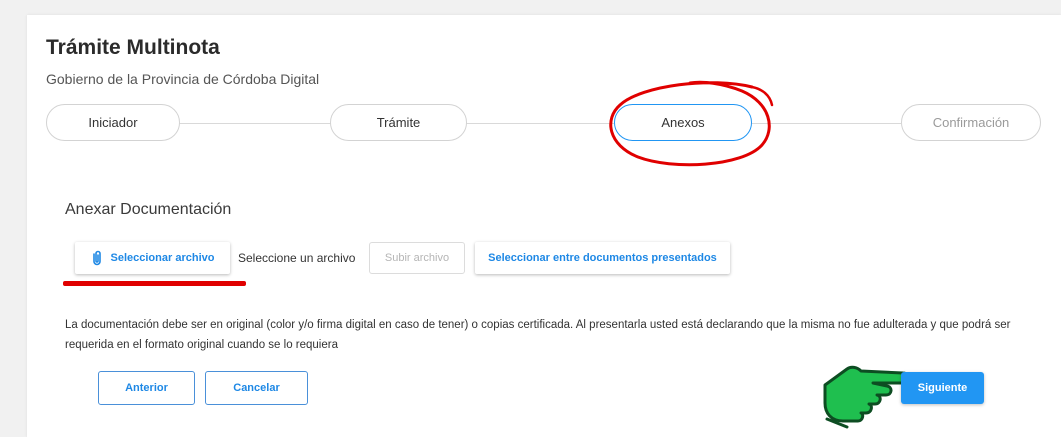 Image resolution: width=1061 pixels, height=437 pixels. I want to click on file-status-text: Seleccione un archivo, so click(297, 258).